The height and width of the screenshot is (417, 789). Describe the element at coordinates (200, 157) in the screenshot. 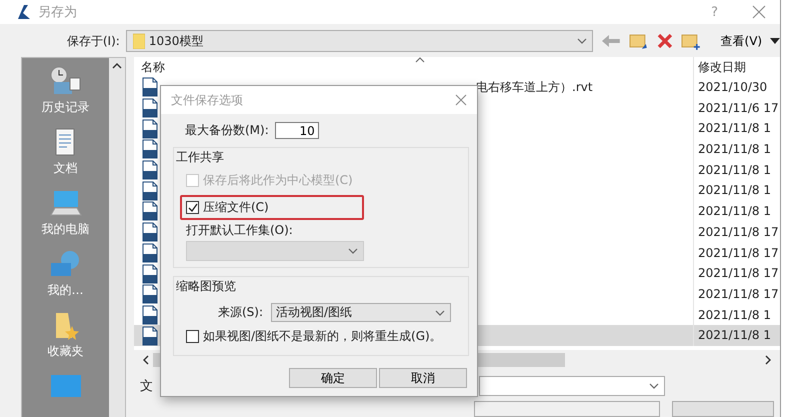

I see `group-title: 工作共享` at that location.